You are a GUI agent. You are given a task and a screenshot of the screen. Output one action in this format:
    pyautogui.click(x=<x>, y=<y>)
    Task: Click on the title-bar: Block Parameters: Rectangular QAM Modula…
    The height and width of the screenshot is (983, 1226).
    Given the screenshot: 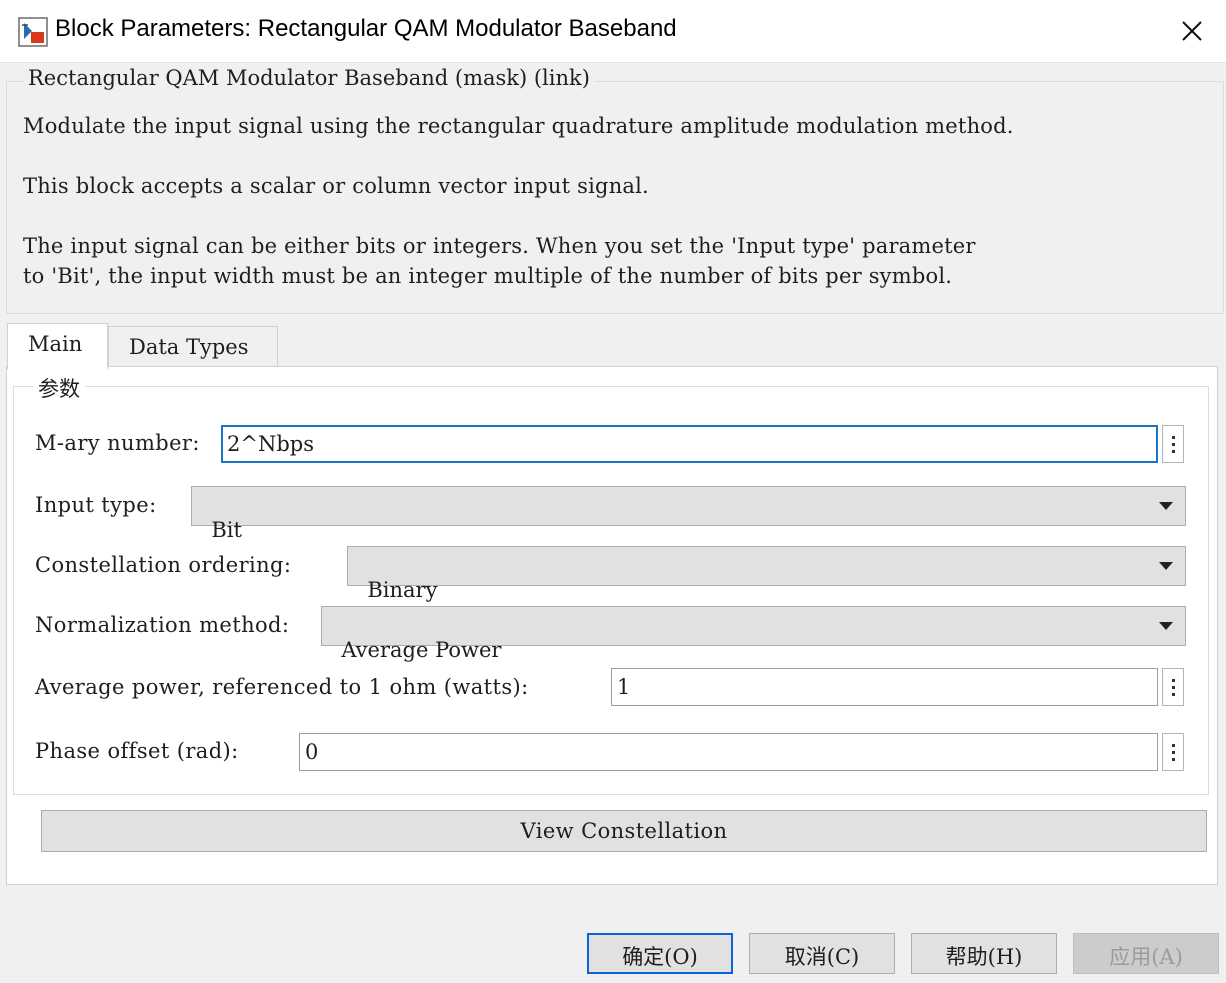 What is the action you would take?
    pyautogui.click(x=613, y=31)
    